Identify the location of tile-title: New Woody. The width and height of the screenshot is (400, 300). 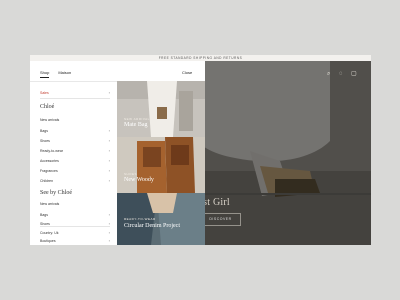
(139, 180).